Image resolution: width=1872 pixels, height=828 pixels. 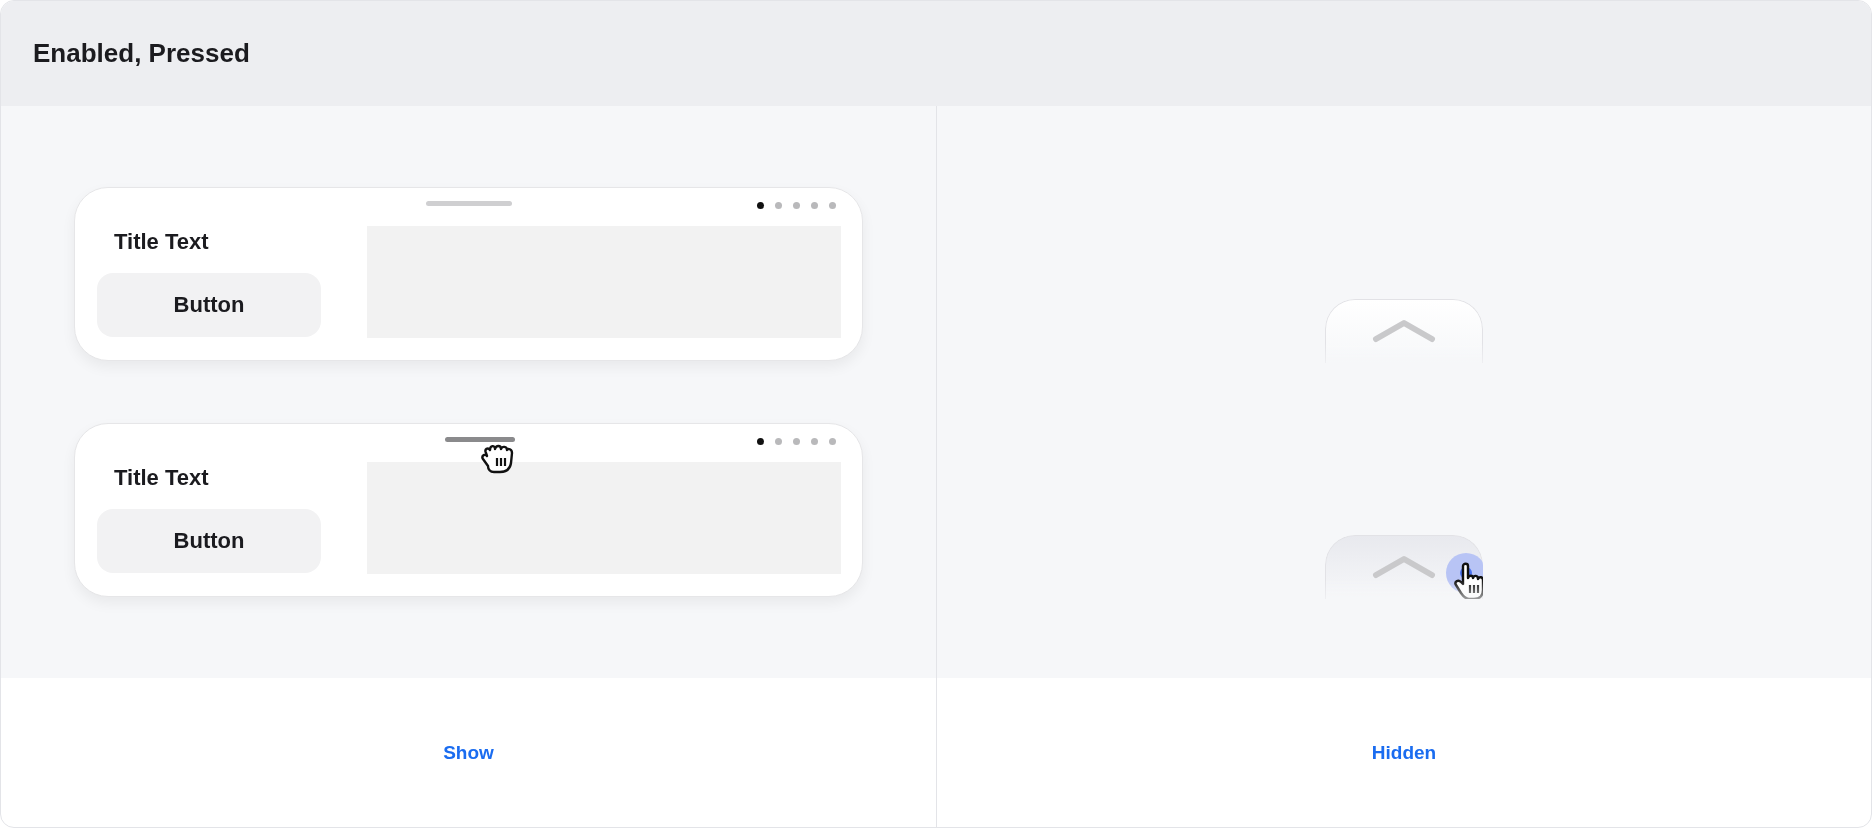 I want to click on state-link: Hidden, so click(x=1404, y=752).